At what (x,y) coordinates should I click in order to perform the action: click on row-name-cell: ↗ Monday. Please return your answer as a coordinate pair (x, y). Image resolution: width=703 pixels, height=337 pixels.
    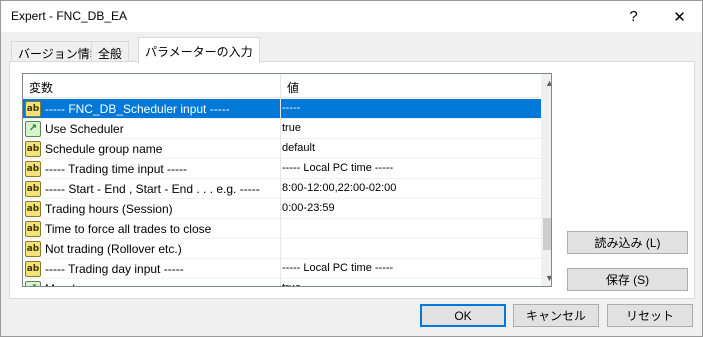
    Looking at the image, I should click on (152, 282).